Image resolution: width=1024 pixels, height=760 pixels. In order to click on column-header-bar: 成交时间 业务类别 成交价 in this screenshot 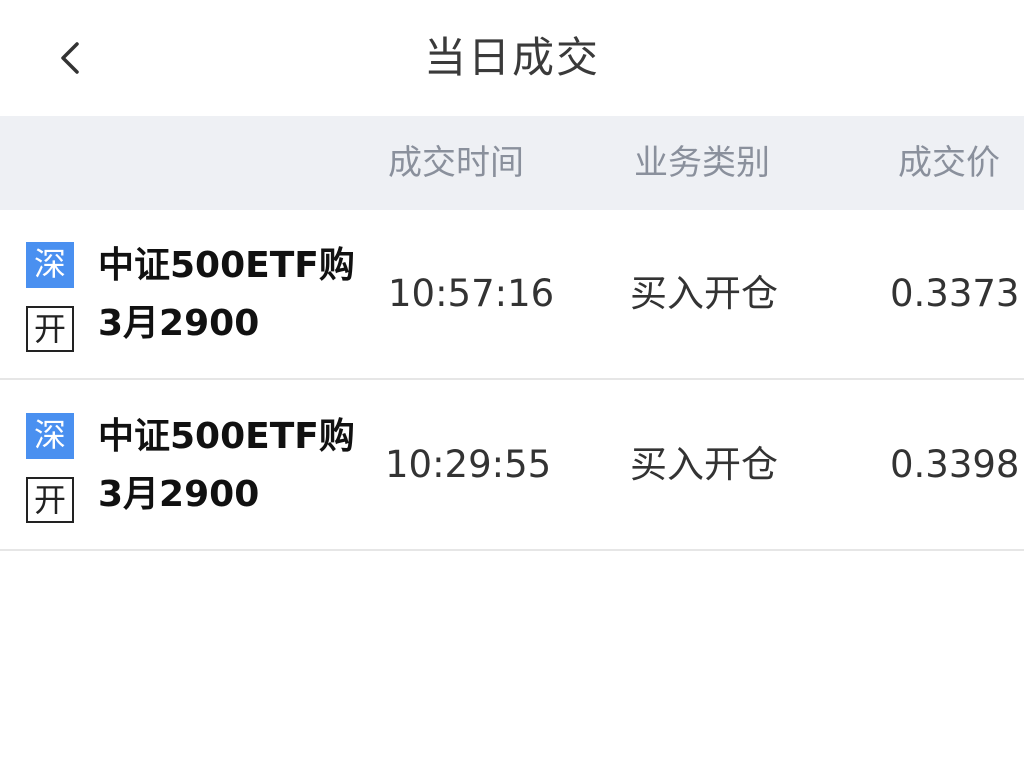, I will do `click(512, 163)`.